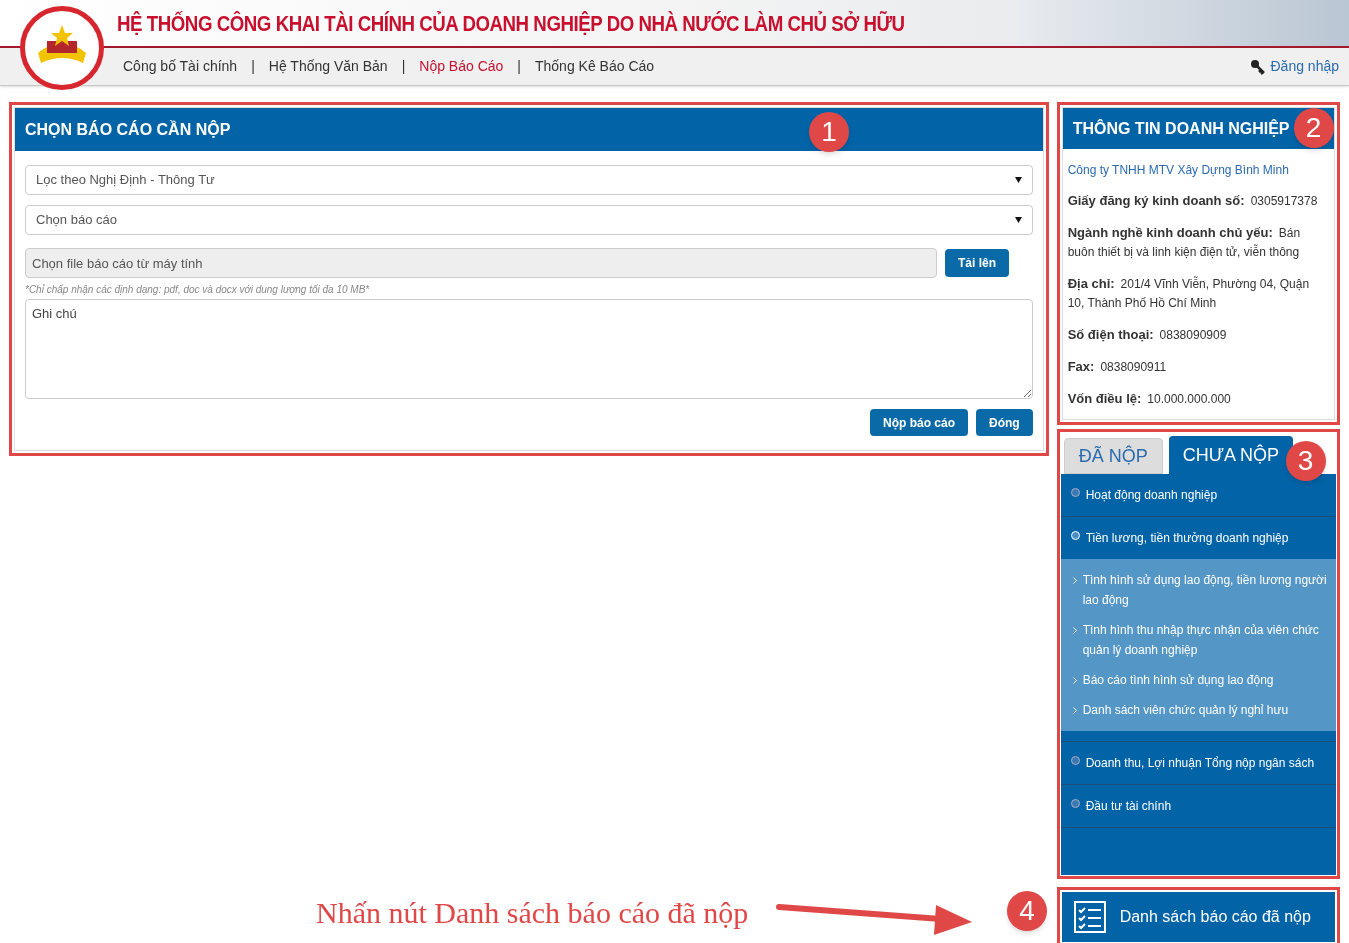 The height and width of the screenshot is (943, 1349). Describe the element at coordinates (125, 180) in the screenshot. I see `select-placeholder: Lọc theo Nghị Định - Thông Tư` at that location.